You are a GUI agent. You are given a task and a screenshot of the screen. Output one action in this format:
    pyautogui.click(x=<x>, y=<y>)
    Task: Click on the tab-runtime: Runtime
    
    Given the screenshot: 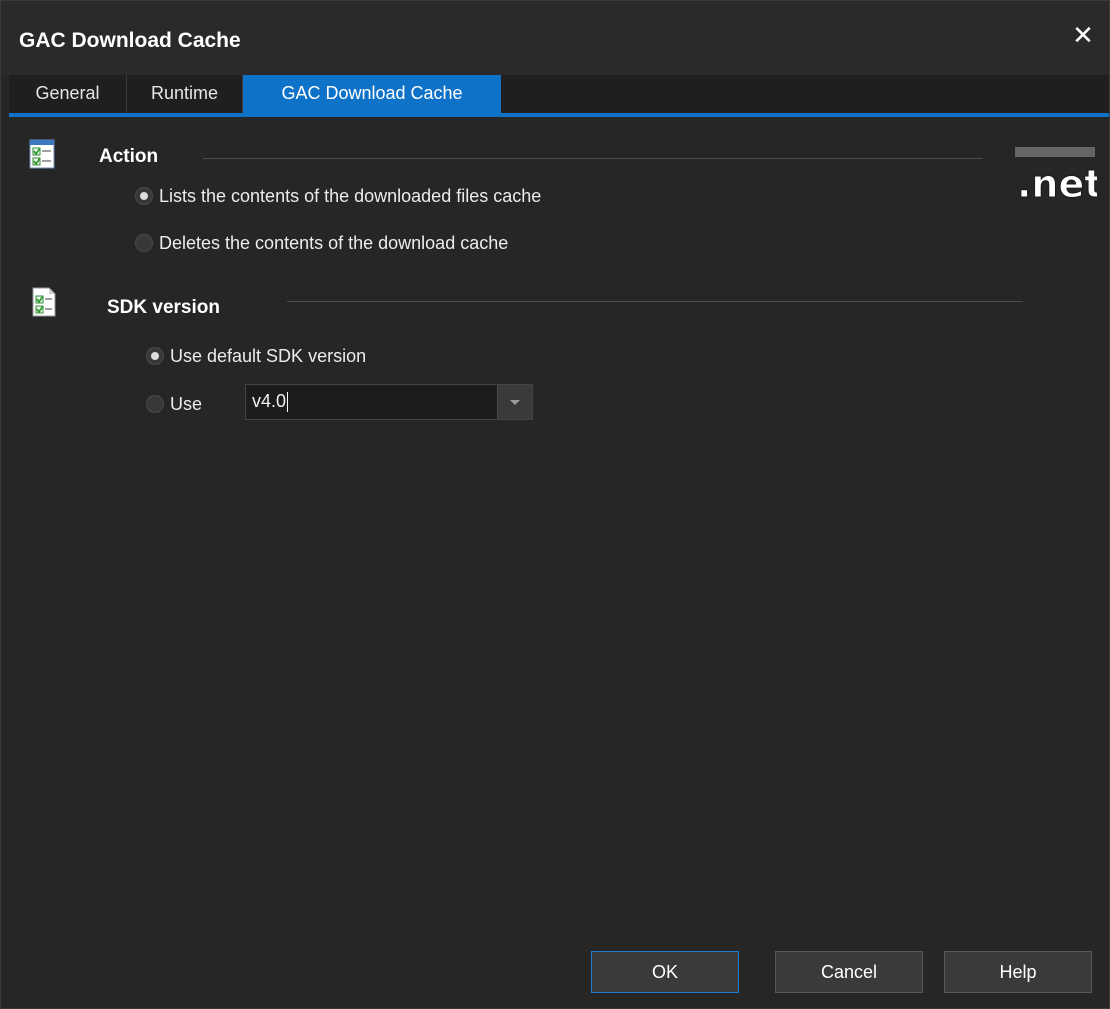 What is the action you would take?
    pyautogui.click(x=185, y=94)
    